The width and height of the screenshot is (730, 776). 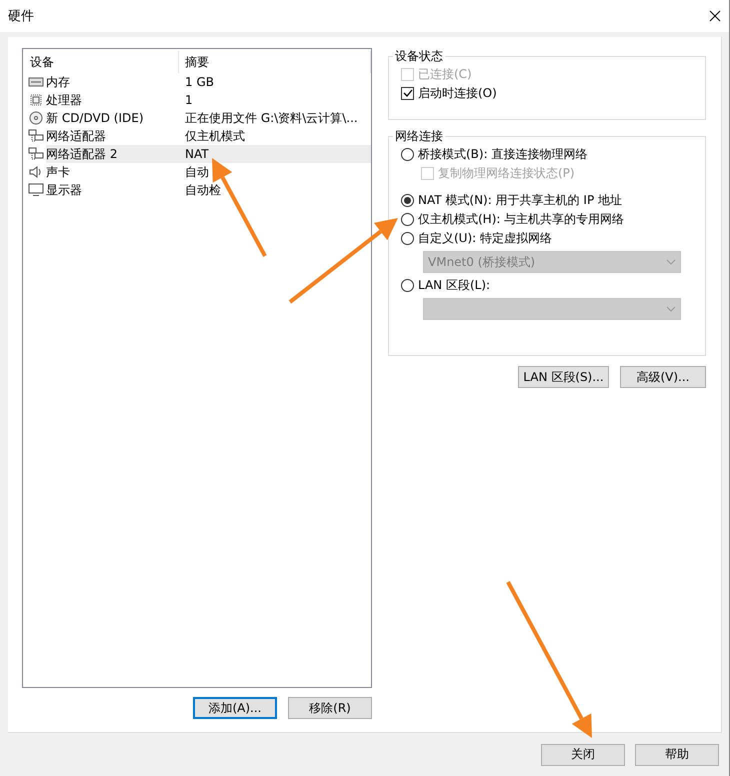 What do you see at coordinates (36, 118) in the screenshot?
I see `disc-icon` at bounding box center [36, 118].